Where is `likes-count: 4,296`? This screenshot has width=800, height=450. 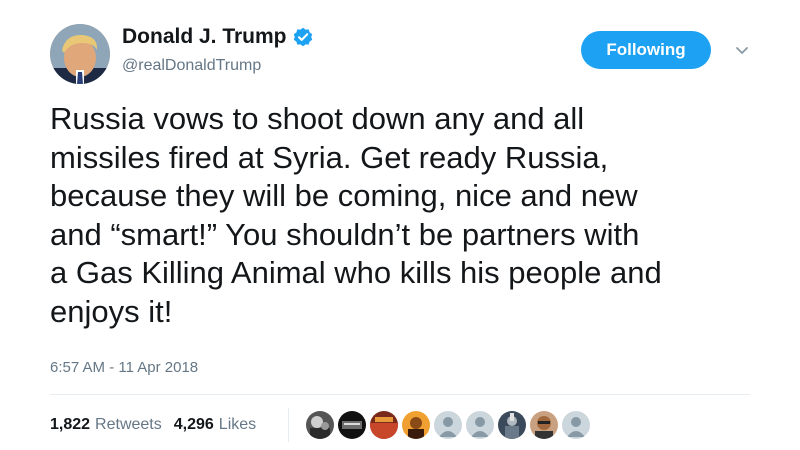 likes-count: 4,296 is located at coordinates (193, 424).